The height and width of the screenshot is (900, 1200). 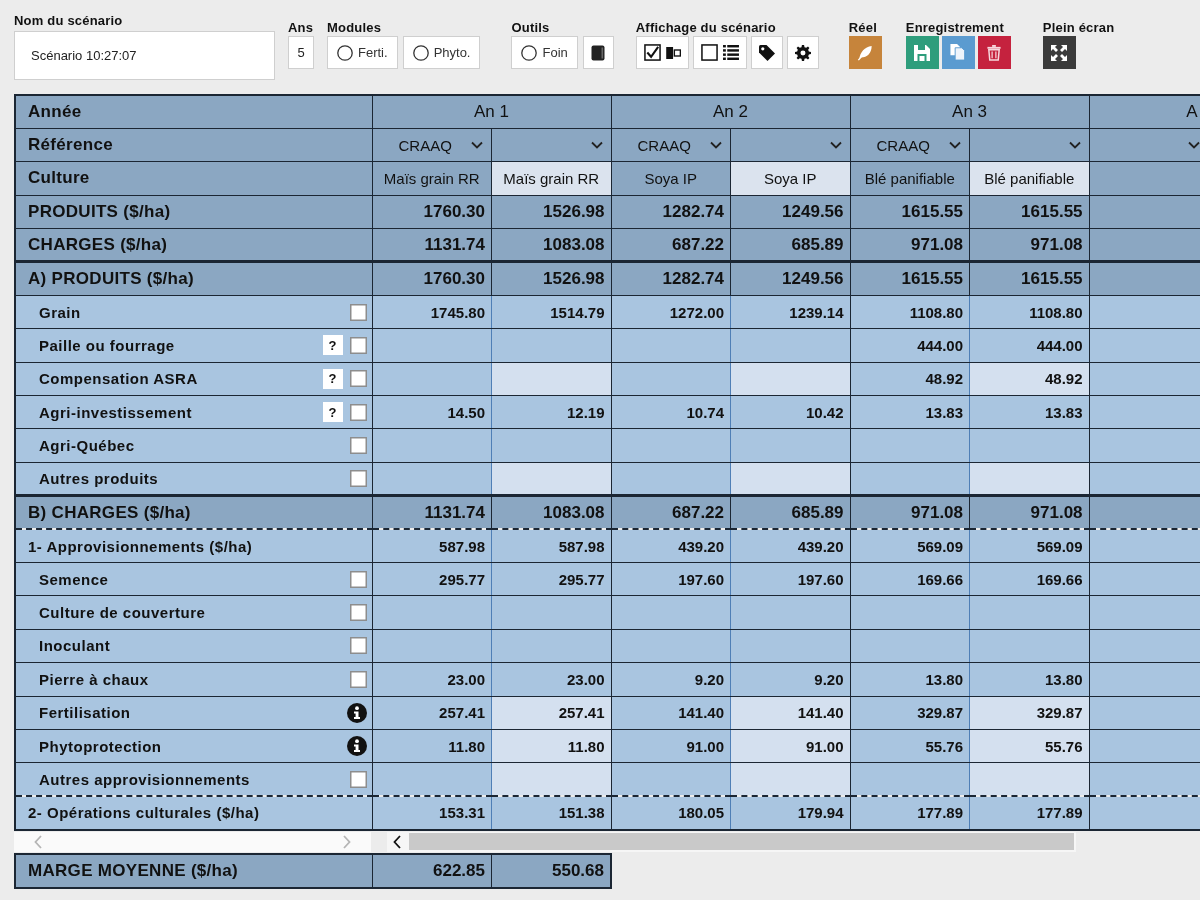 I want to click on row-label: Phytoprotection, so click(x=101, y=746).